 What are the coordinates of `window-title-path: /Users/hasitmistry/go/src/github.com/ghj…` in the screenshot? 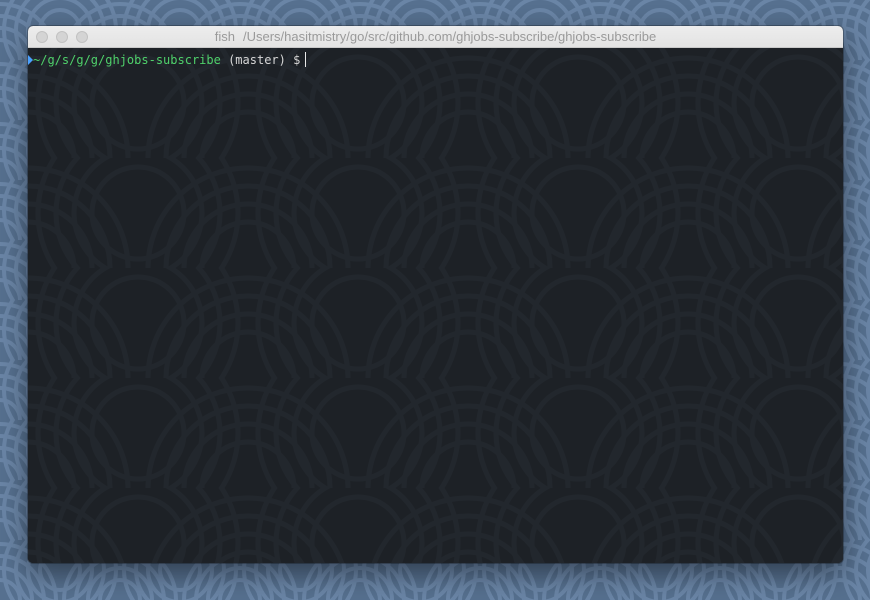 It's located at (449, 36).